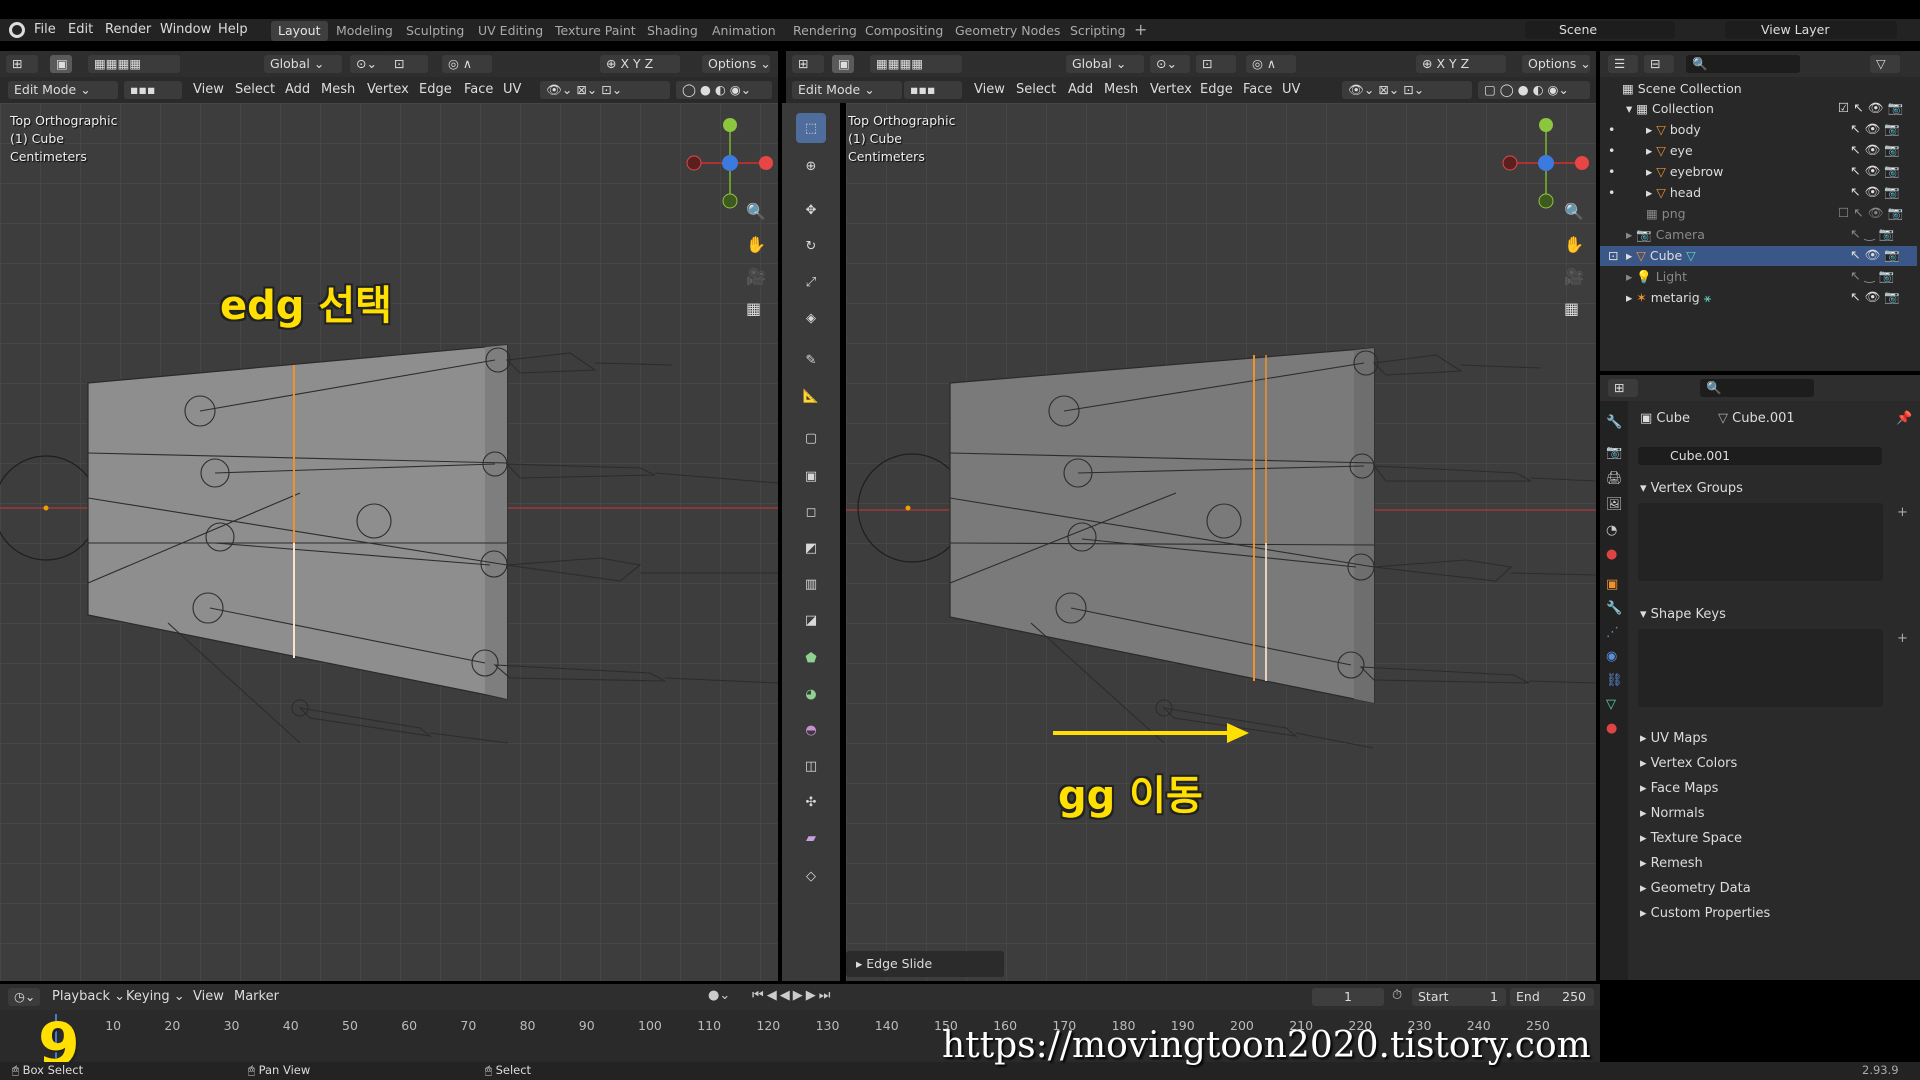 The image size is (1920, 1080). I want to click on right-camera-icon: 🎥, so click(1575, 278).